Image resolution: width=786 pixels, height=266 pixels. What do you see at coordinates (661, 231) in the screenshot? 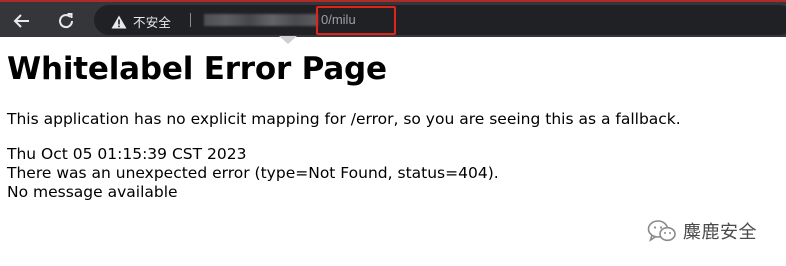
I see `wechat-icon` at bounding box center [661, 231].